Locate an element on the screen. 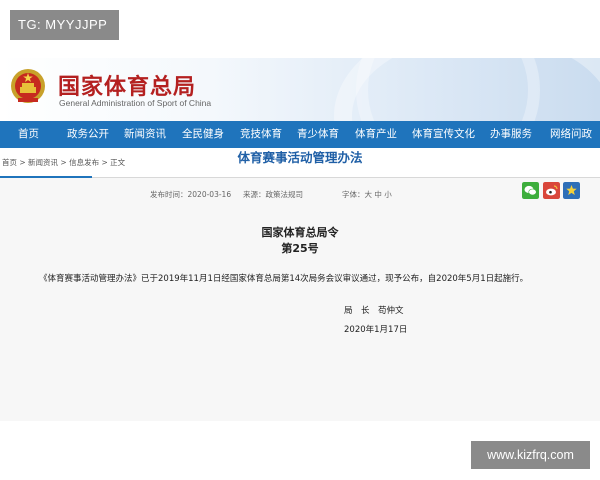 The height and width of the screenshot is (480, 600). article-source: 来源：政策法规司 is located at coordinates (273, 194).